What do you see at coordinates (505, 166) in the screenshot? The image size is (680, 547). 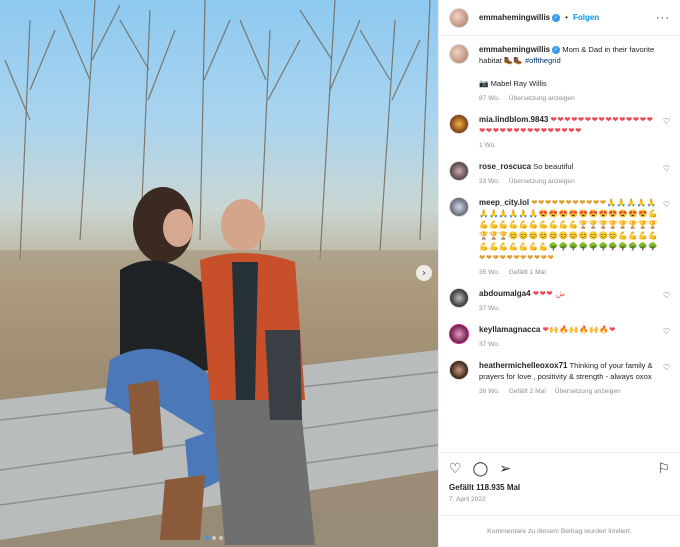 I see `comment-username: rose_roscuca` at bounding box center [505, 166].